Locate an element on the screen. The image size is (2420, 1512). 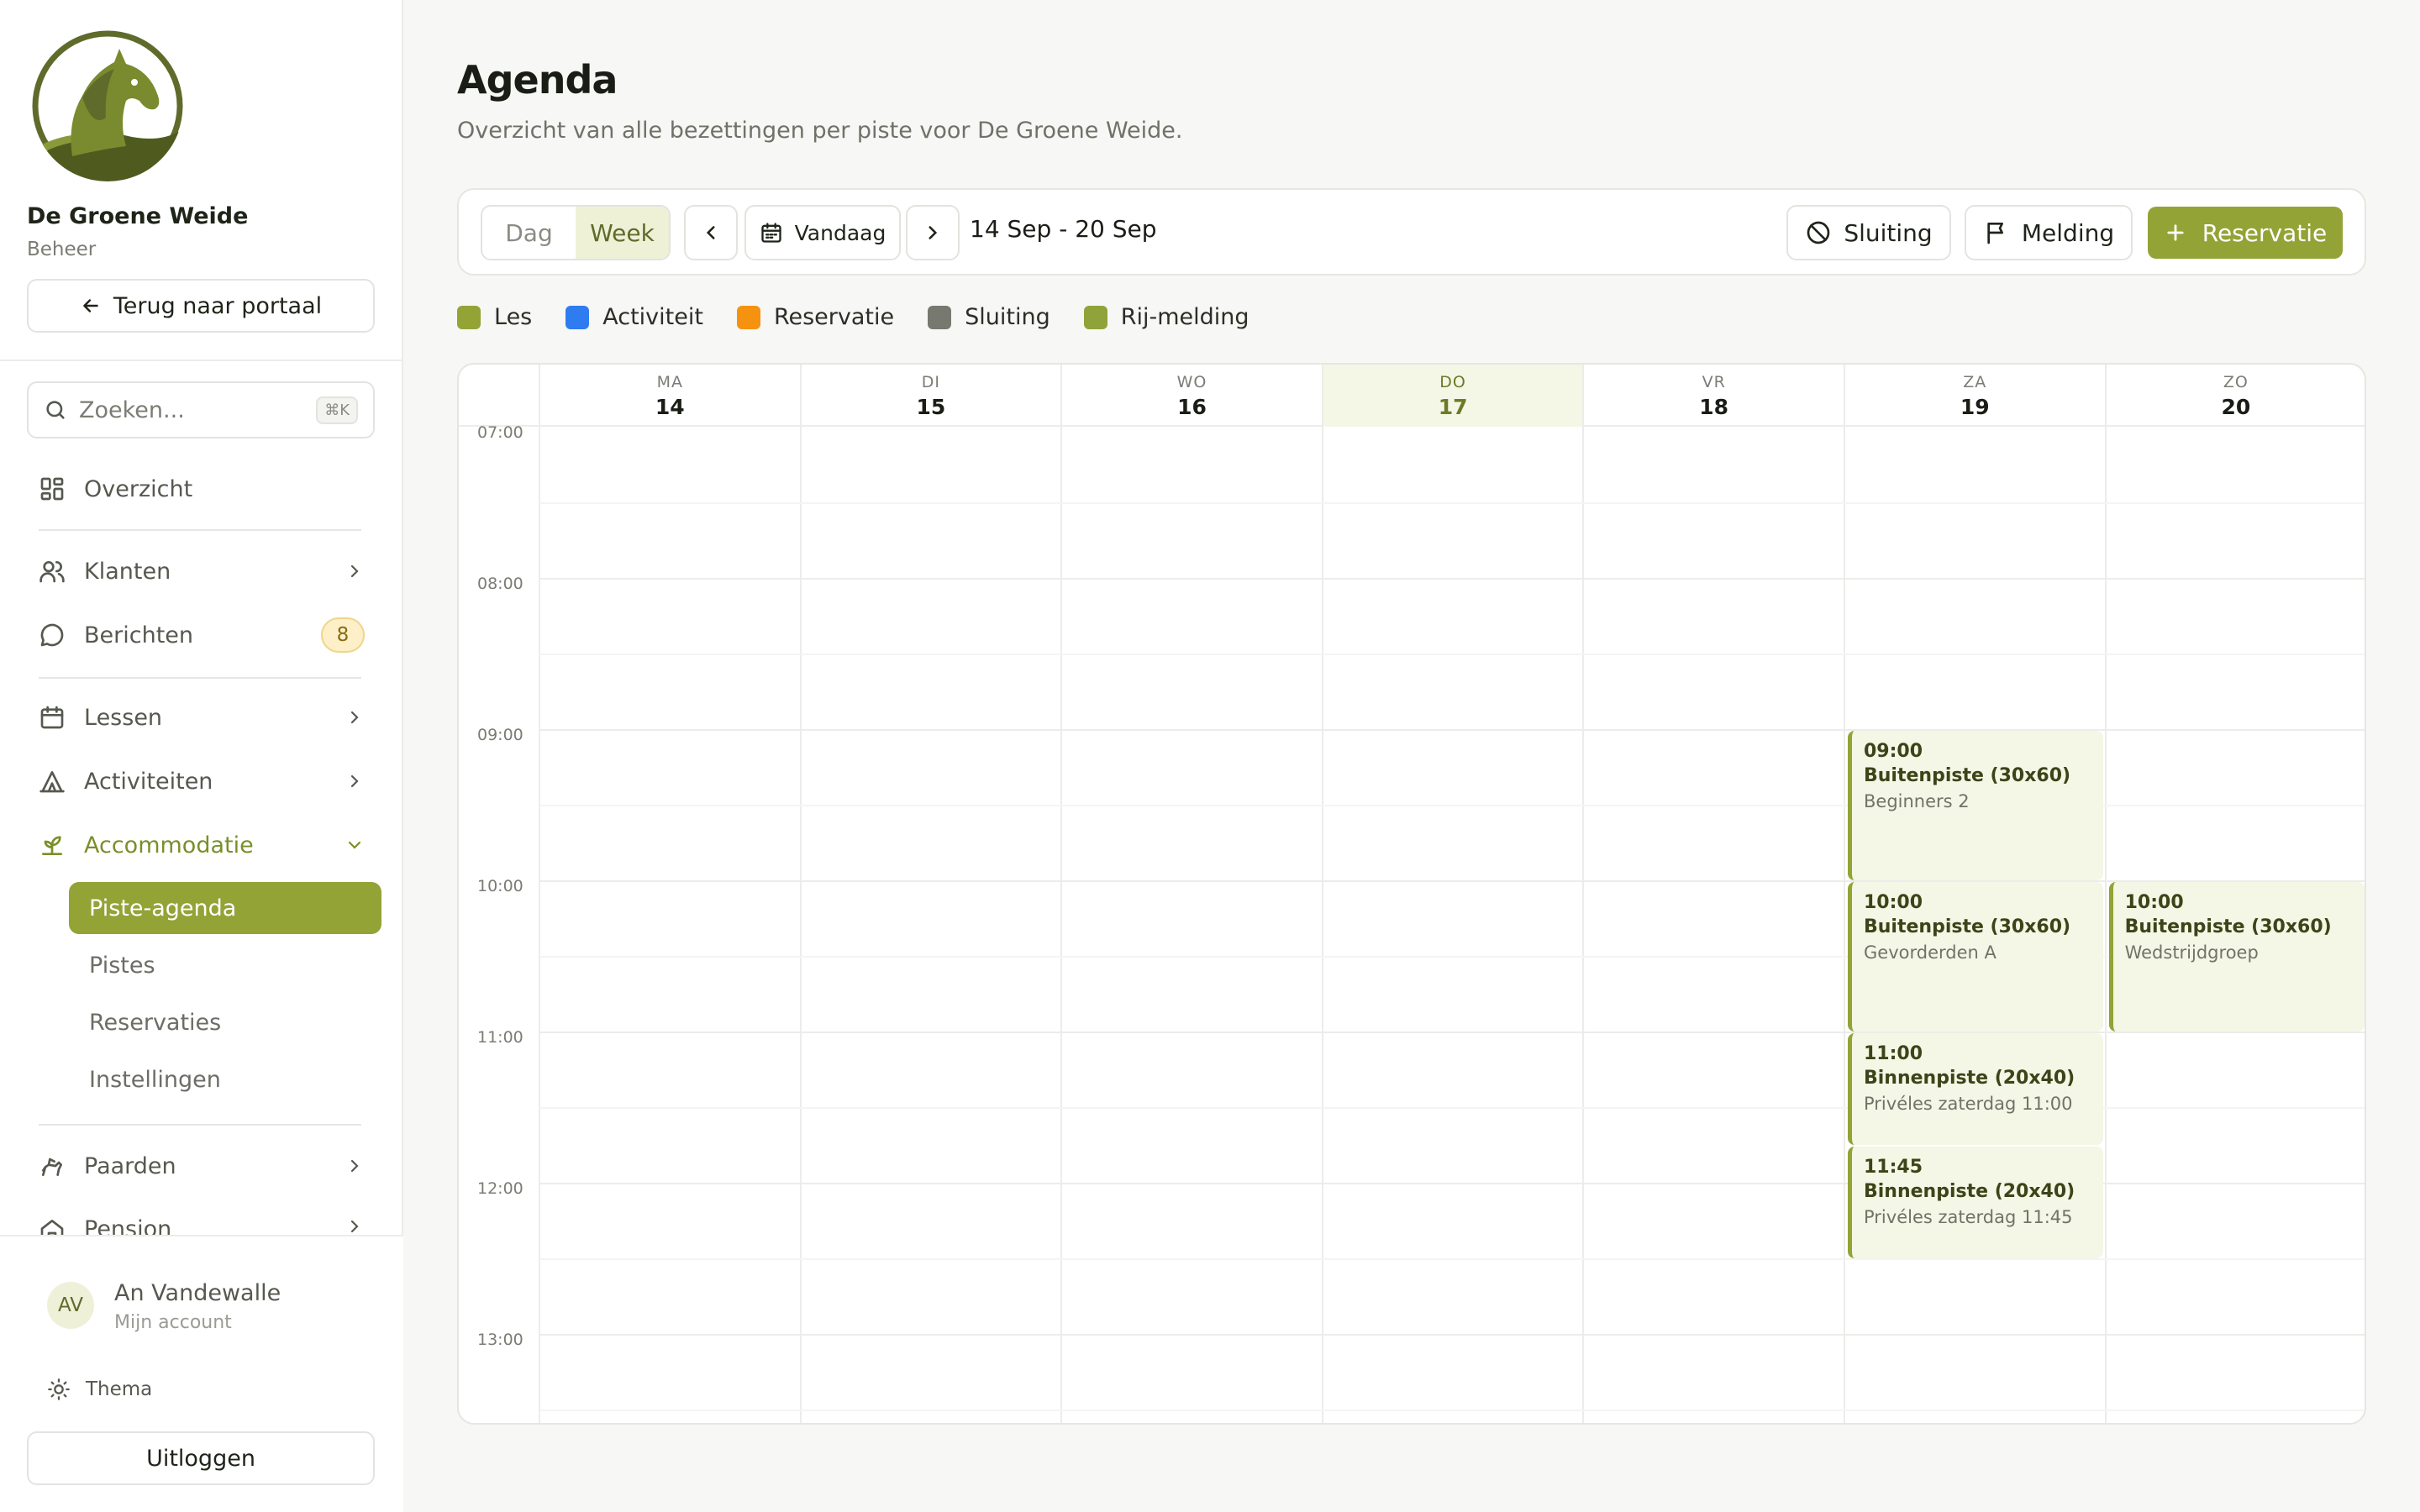
legend-item: Reservatie is located at coordinates (815, 317).